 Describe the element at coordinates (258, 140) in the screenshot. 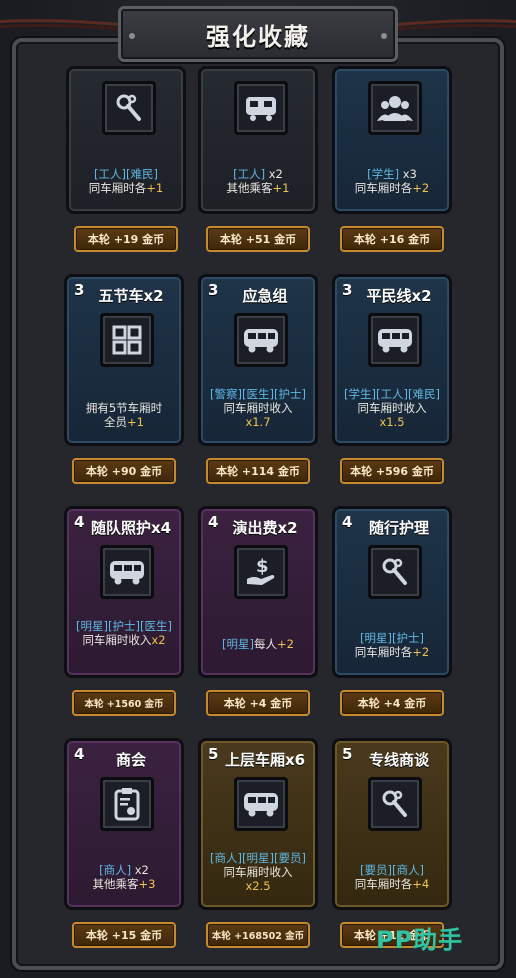

I see `synergy-card: [工人] x2 其他乘客+1` at that location.